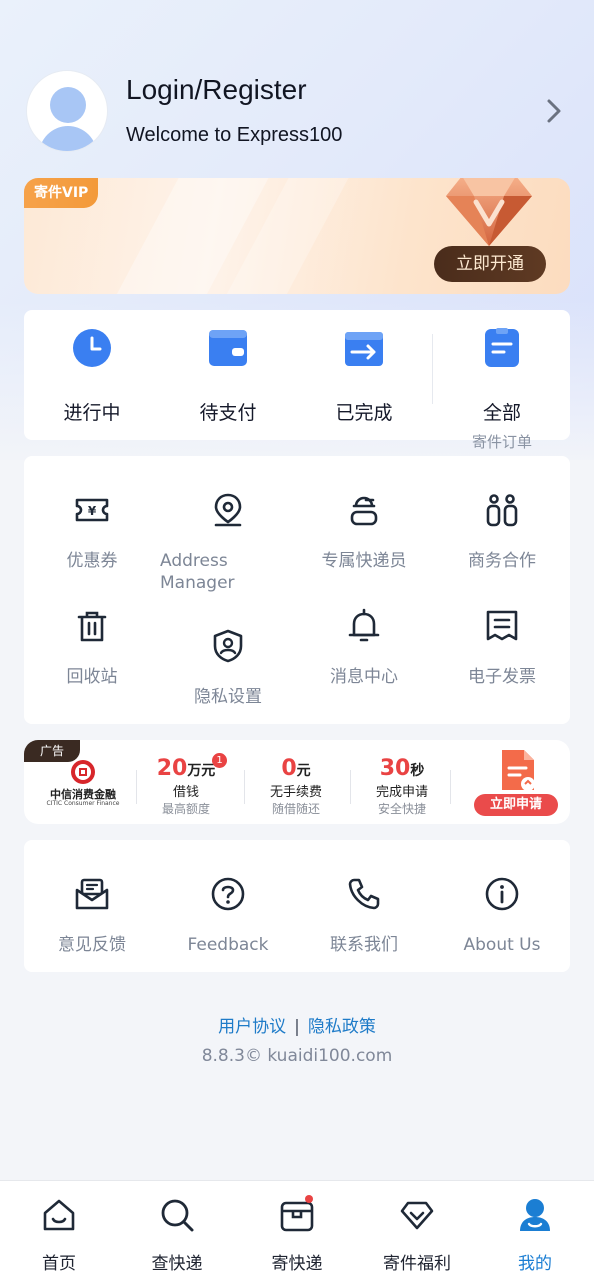 The height and width of the screenshot is (1280, 594). Describe the element at coordinates (309, 1199) in the screenshot. I see `nav-notification-dot` at that location.